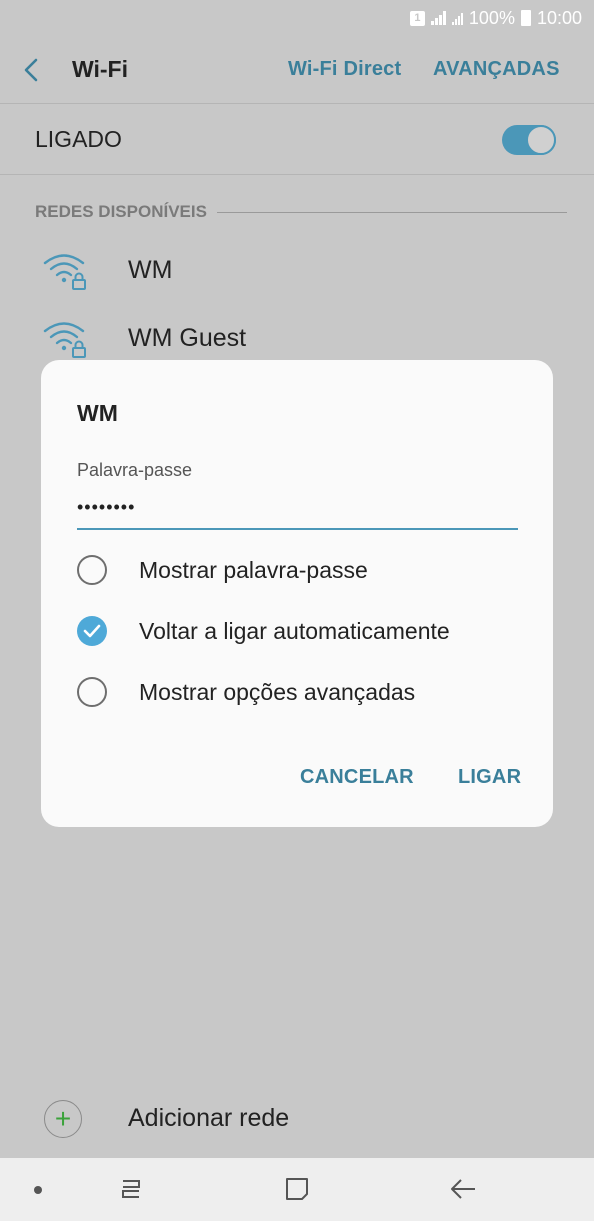  What do you see at coordinates (78, 139) in the screenshot?
I see `master-switch-label: LIGADO` at bounding box center [78, 139].